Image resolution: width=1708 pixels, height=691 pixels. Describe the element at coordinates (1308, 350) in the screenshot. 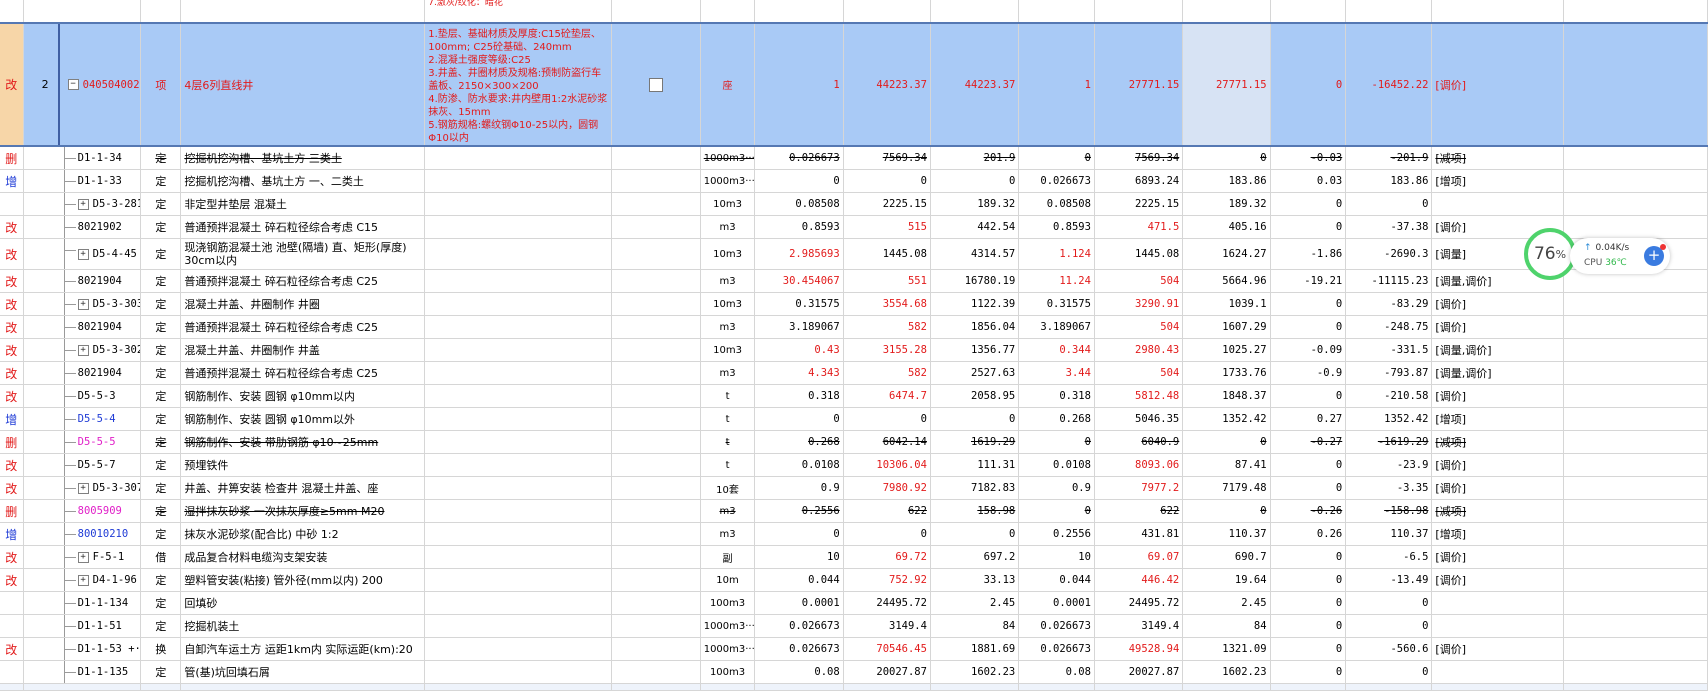

I see `value-7: -0.09` at that location.